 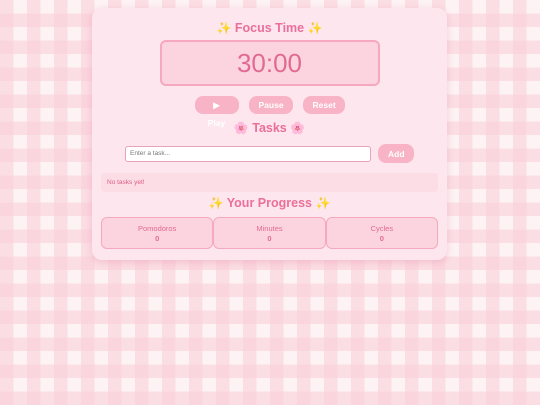 I want to click on stat-minutes: Minutes 0, so click(x=269, y=233).